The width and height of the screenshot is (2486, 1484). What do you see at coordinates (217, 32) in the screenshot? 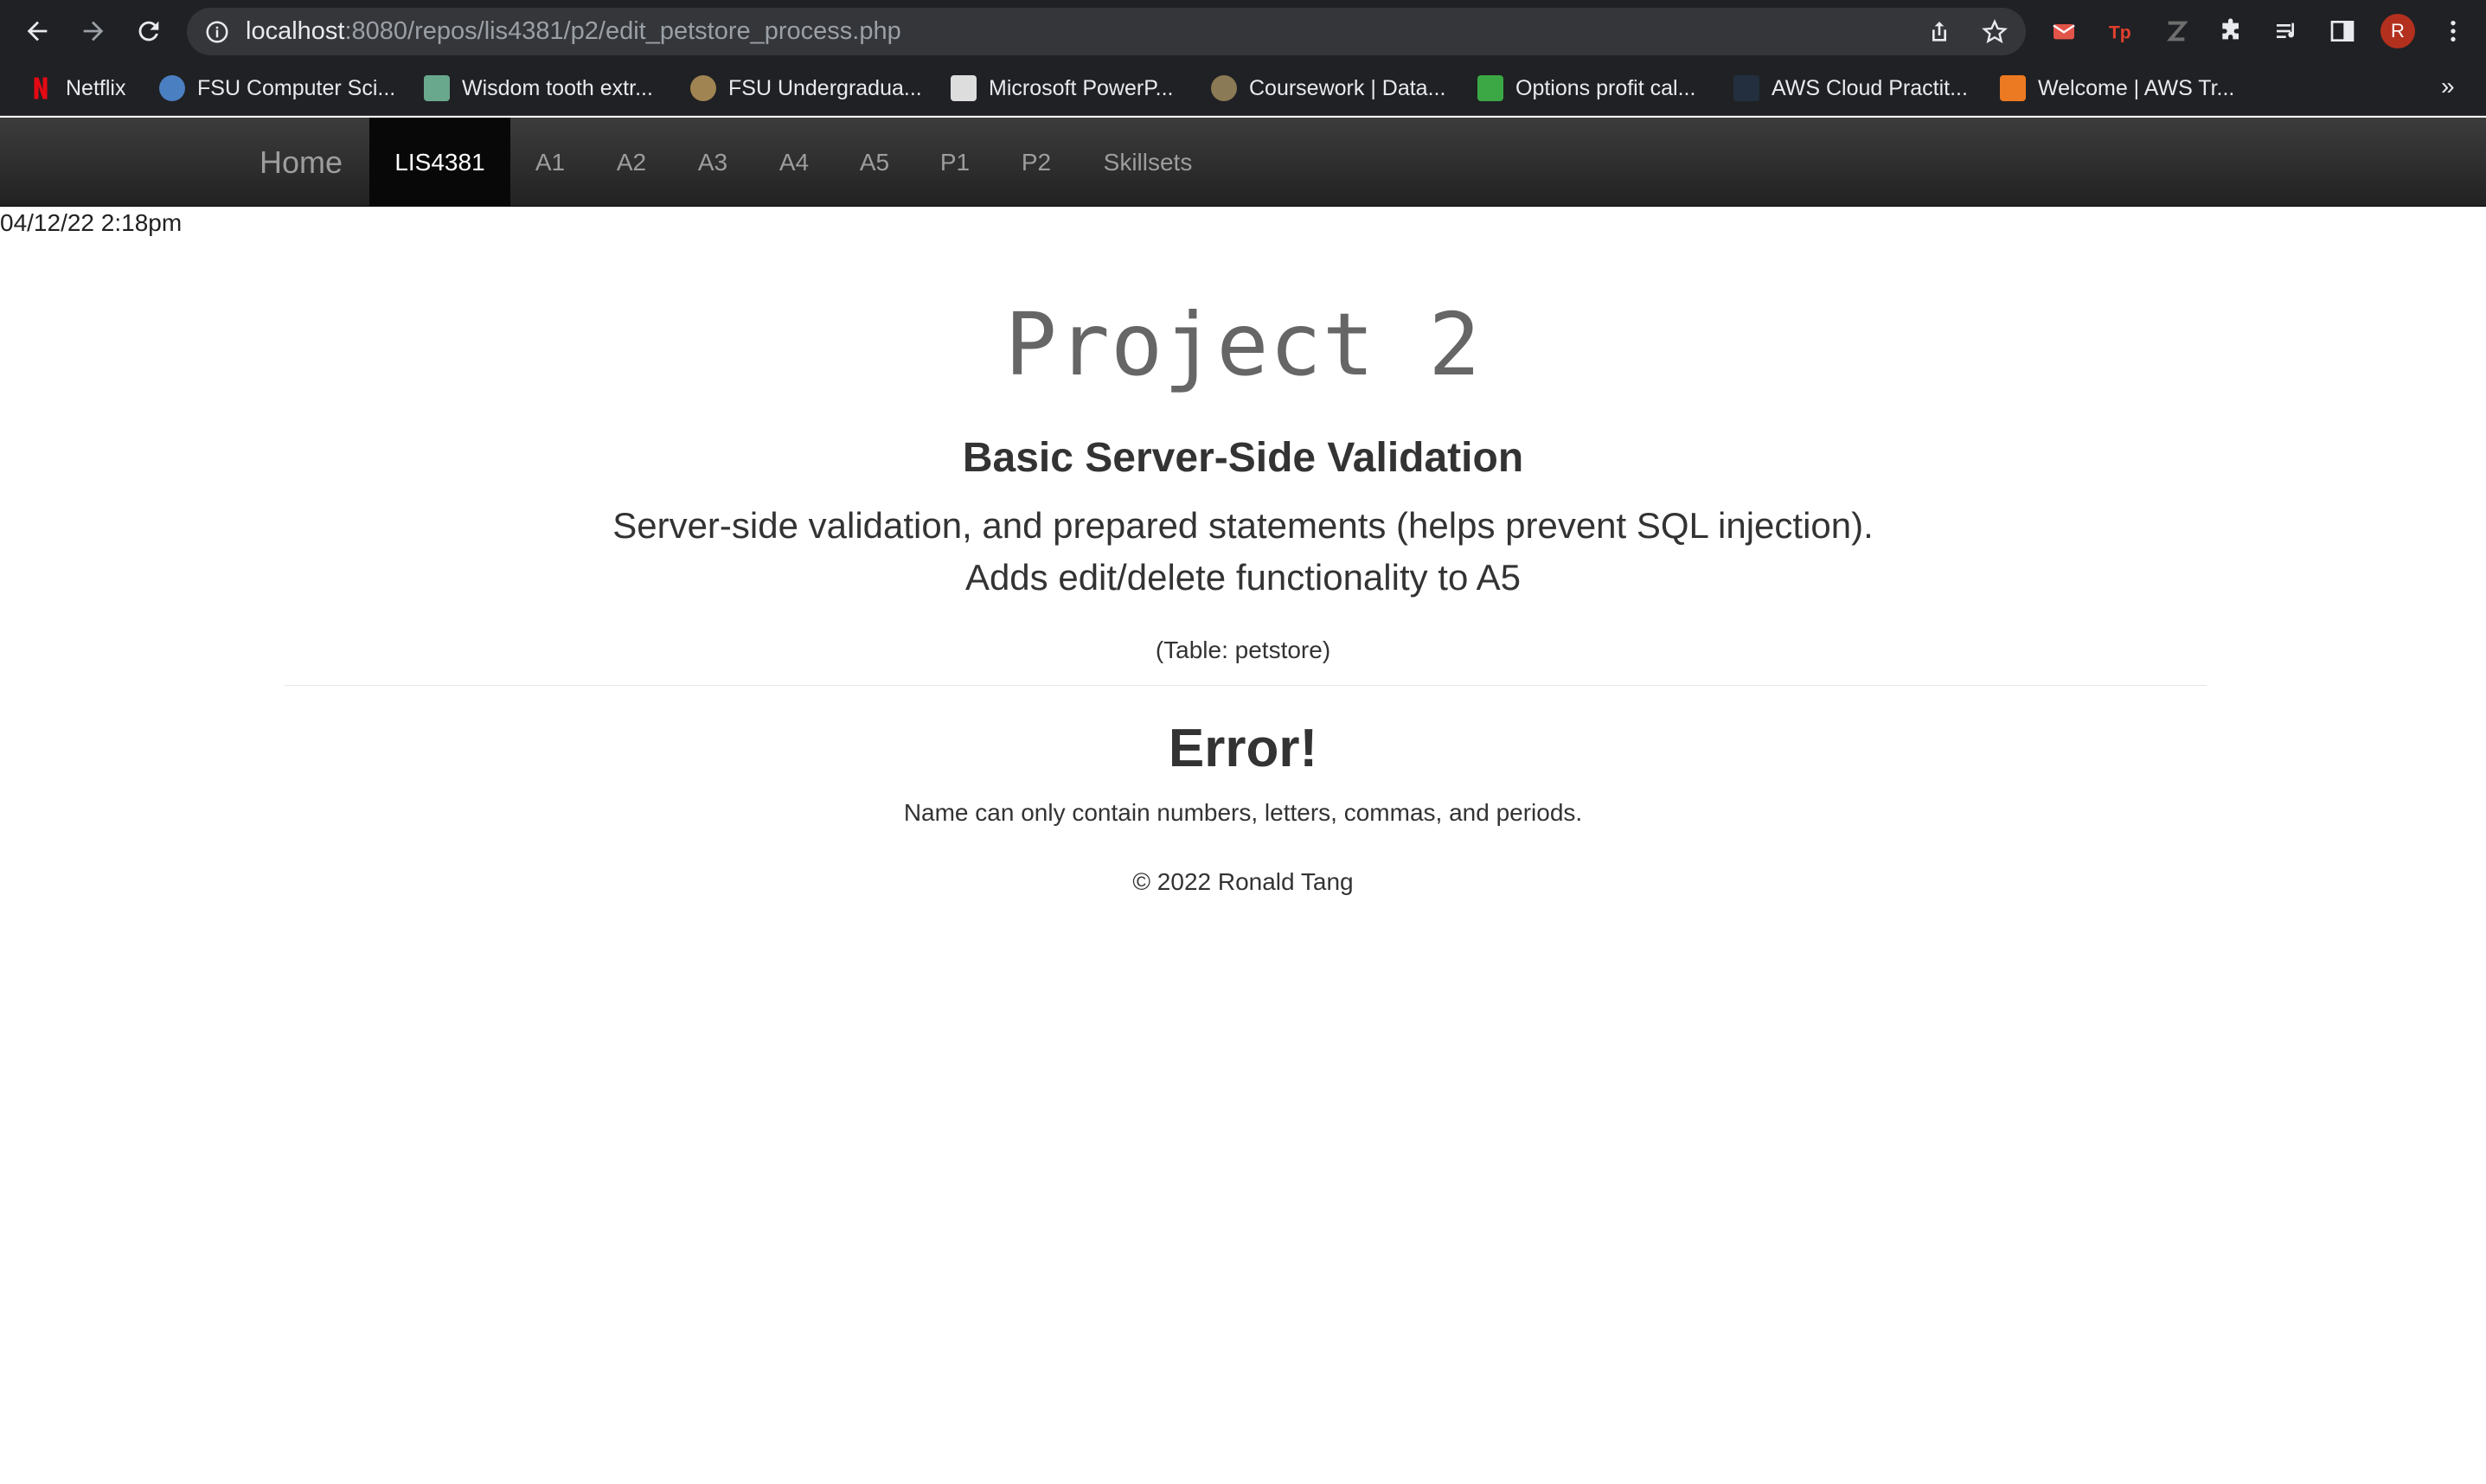
I see `site-info-icon` at bounding box center [217, 32].